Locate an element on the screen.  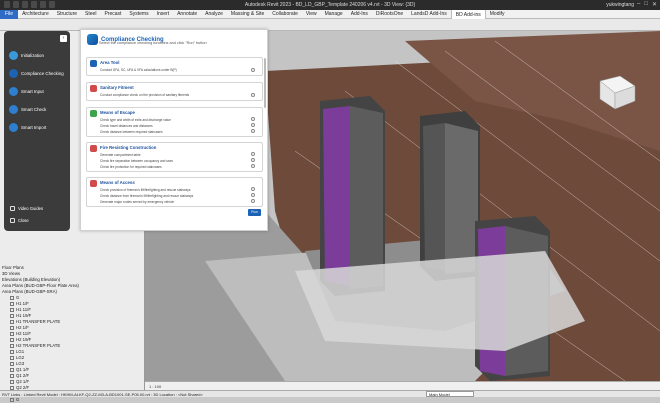
tab-architecture: Architecture is located at coordinates (35, 14).